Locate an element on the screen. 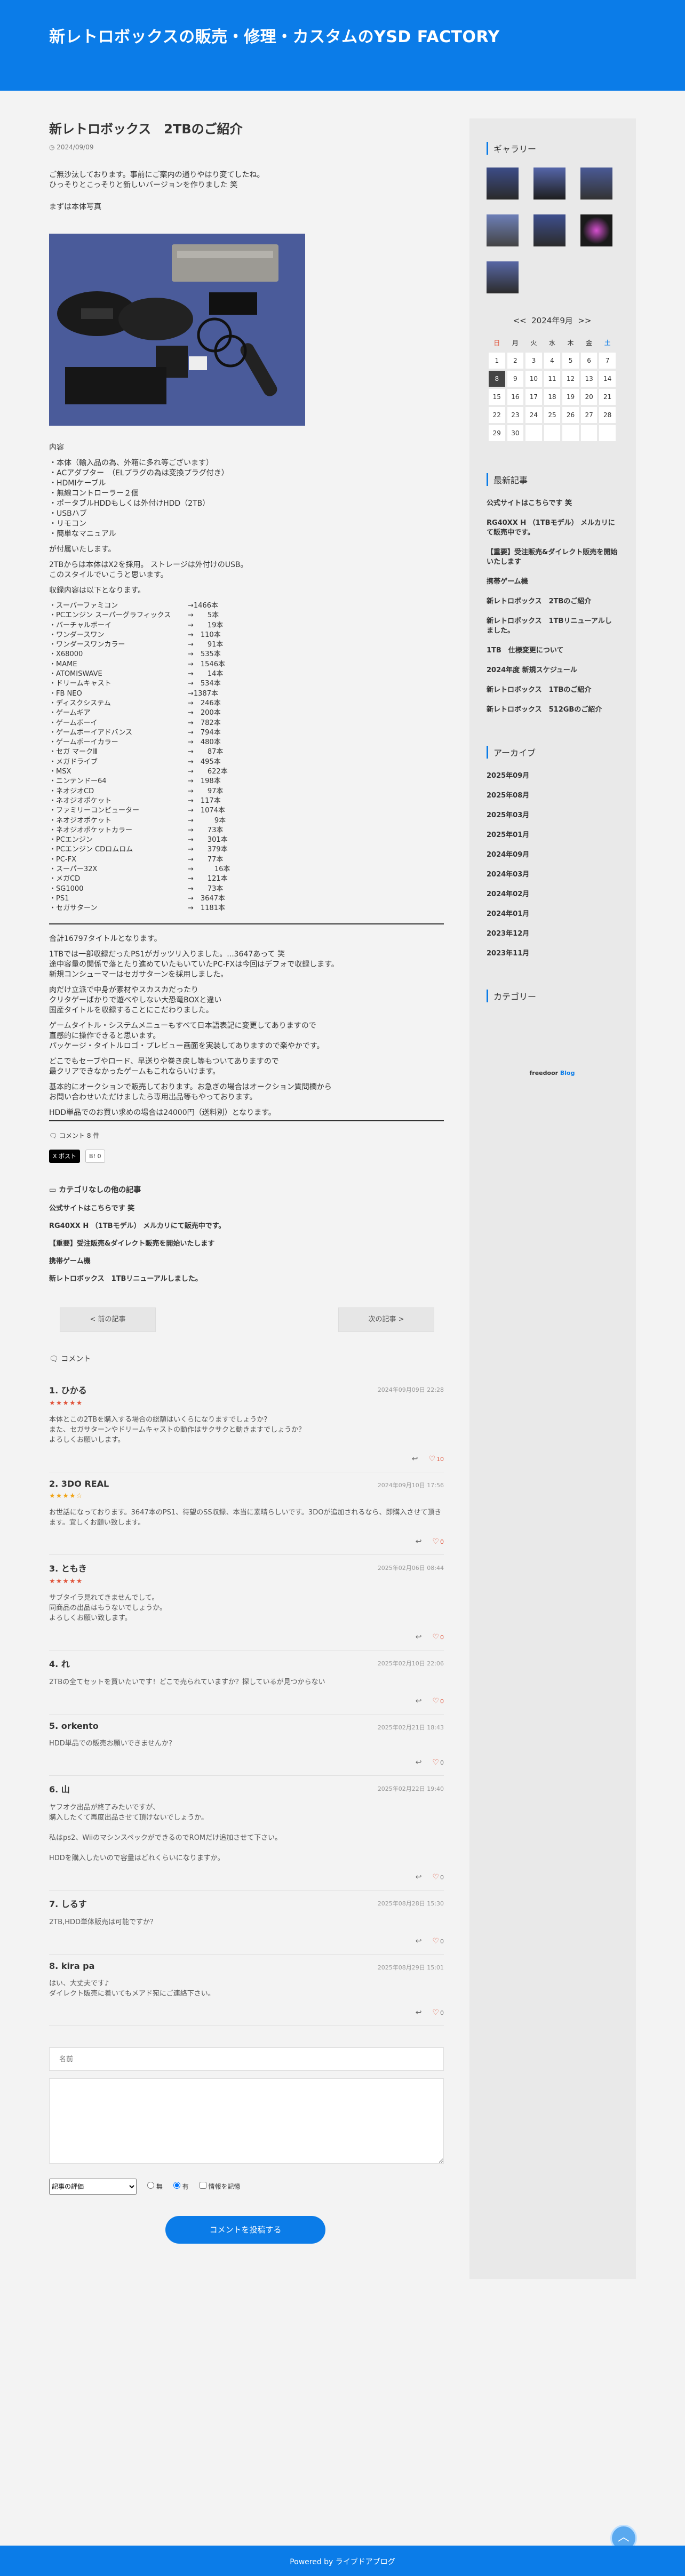  calendar-day: 17 is located at coordinates (534, 397).